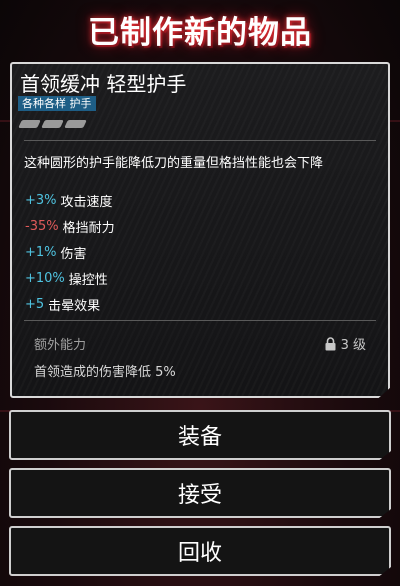 This screenshot has height=586, width=400. Describe the element at coordinates (41, 252) in the screenshot. I see `stat-value: +1%` at that location.